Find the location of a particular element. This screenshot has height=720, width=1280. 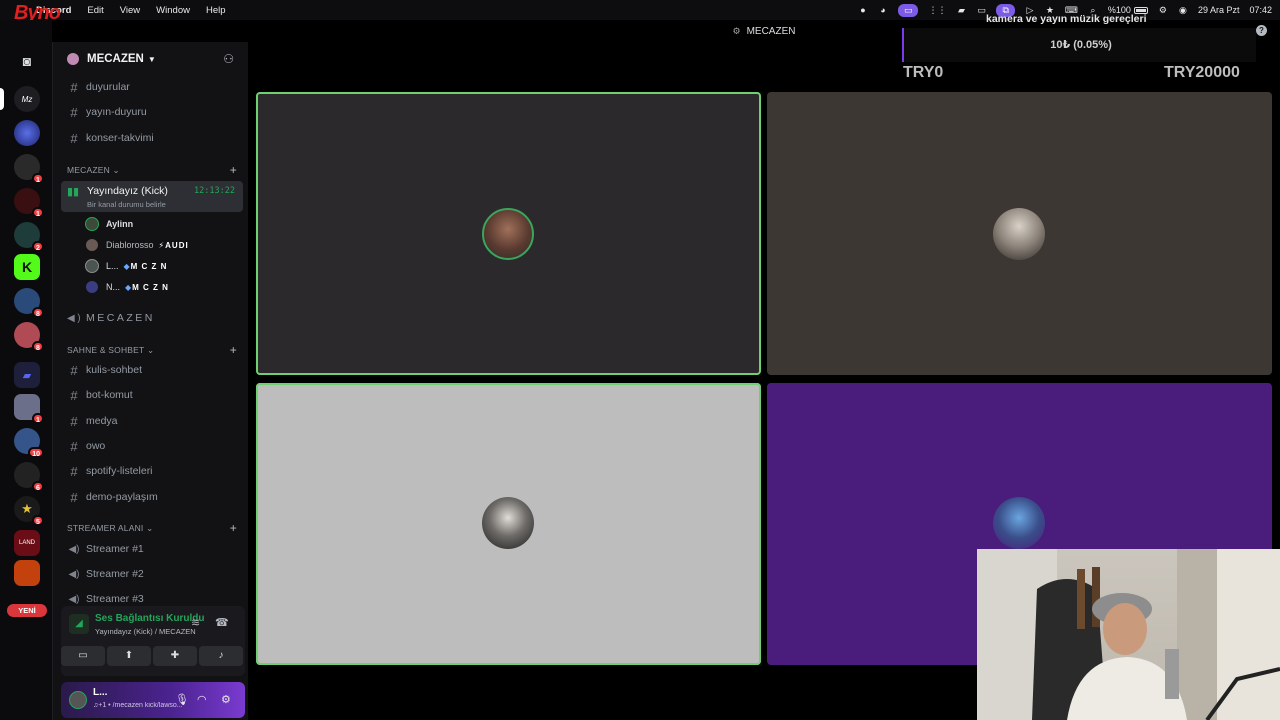

menu-edit: Edit is located at coordinates (95, 10).